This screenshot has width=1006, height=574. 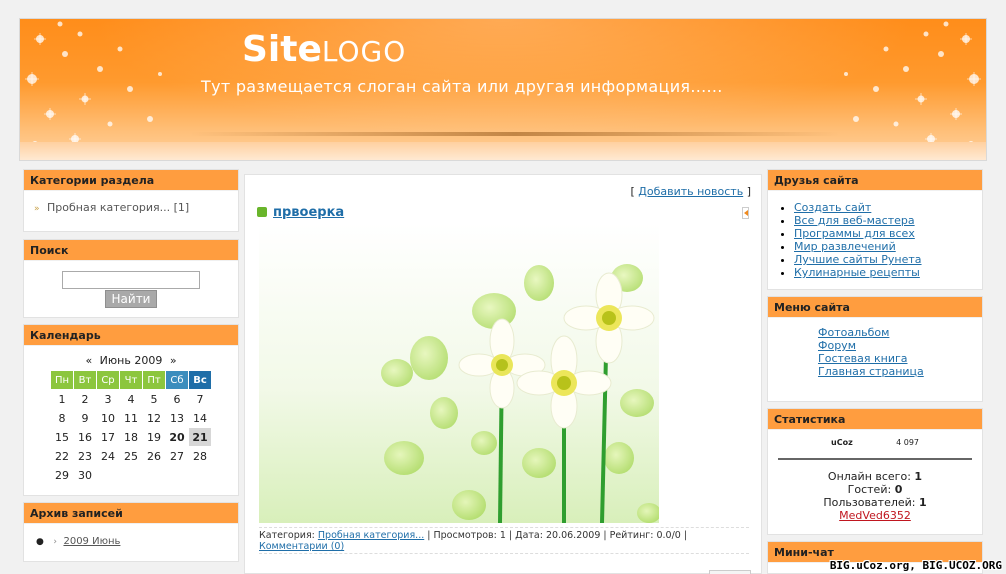 I want to click on entry-menu-icon, so click(x=745, y=213).